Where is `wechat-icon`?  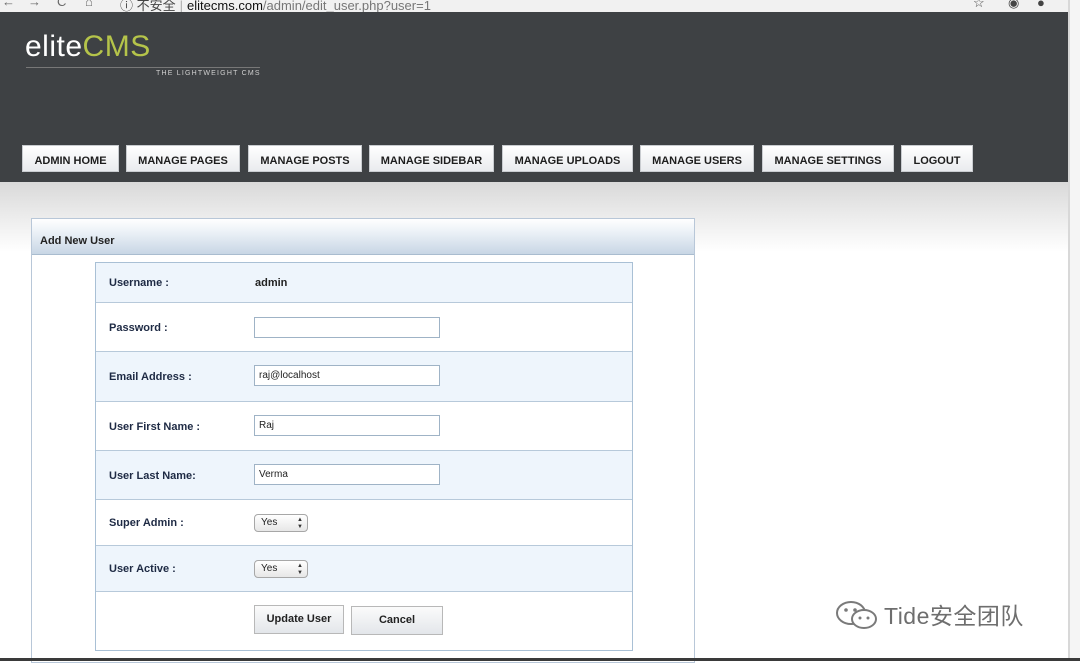
wechat-icon is located at coordinates (856, 615).